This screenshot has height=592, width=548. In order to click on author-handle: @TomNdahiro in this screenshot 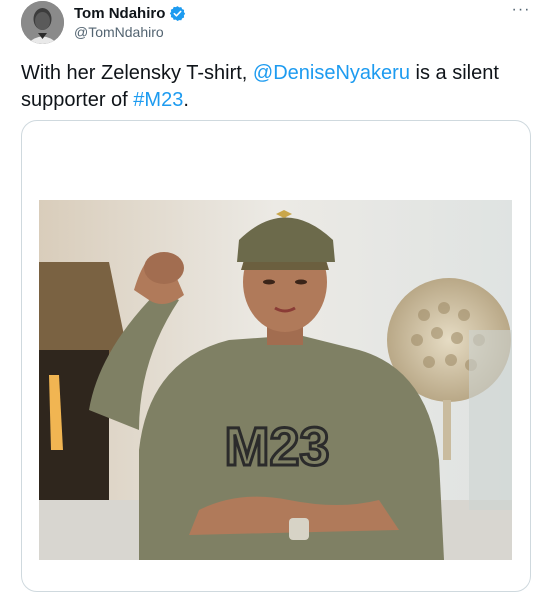, I will do `click(119, 32)`.